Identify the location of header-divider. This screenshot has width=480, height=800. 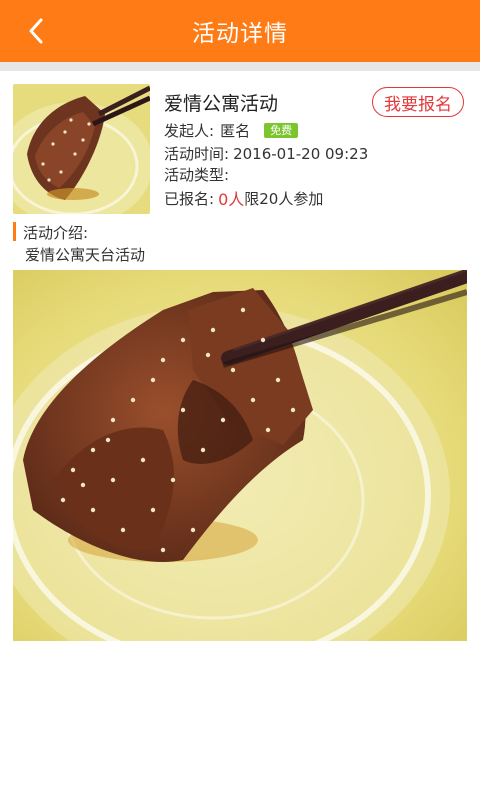
(240, 66).